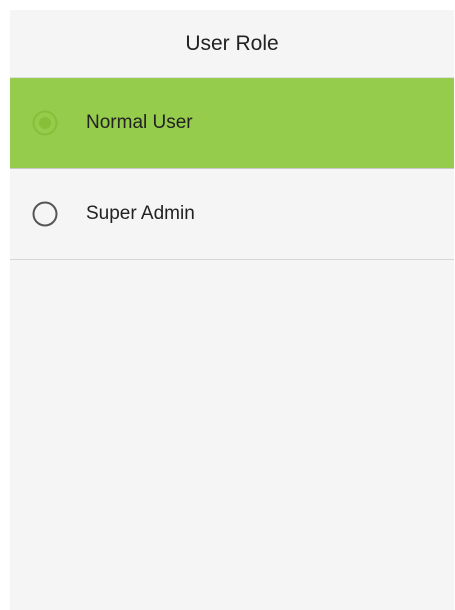 The width and height of the screenshot is (455, 610). I want to click on option-super-admin: Super Admin, so click(232, 214).